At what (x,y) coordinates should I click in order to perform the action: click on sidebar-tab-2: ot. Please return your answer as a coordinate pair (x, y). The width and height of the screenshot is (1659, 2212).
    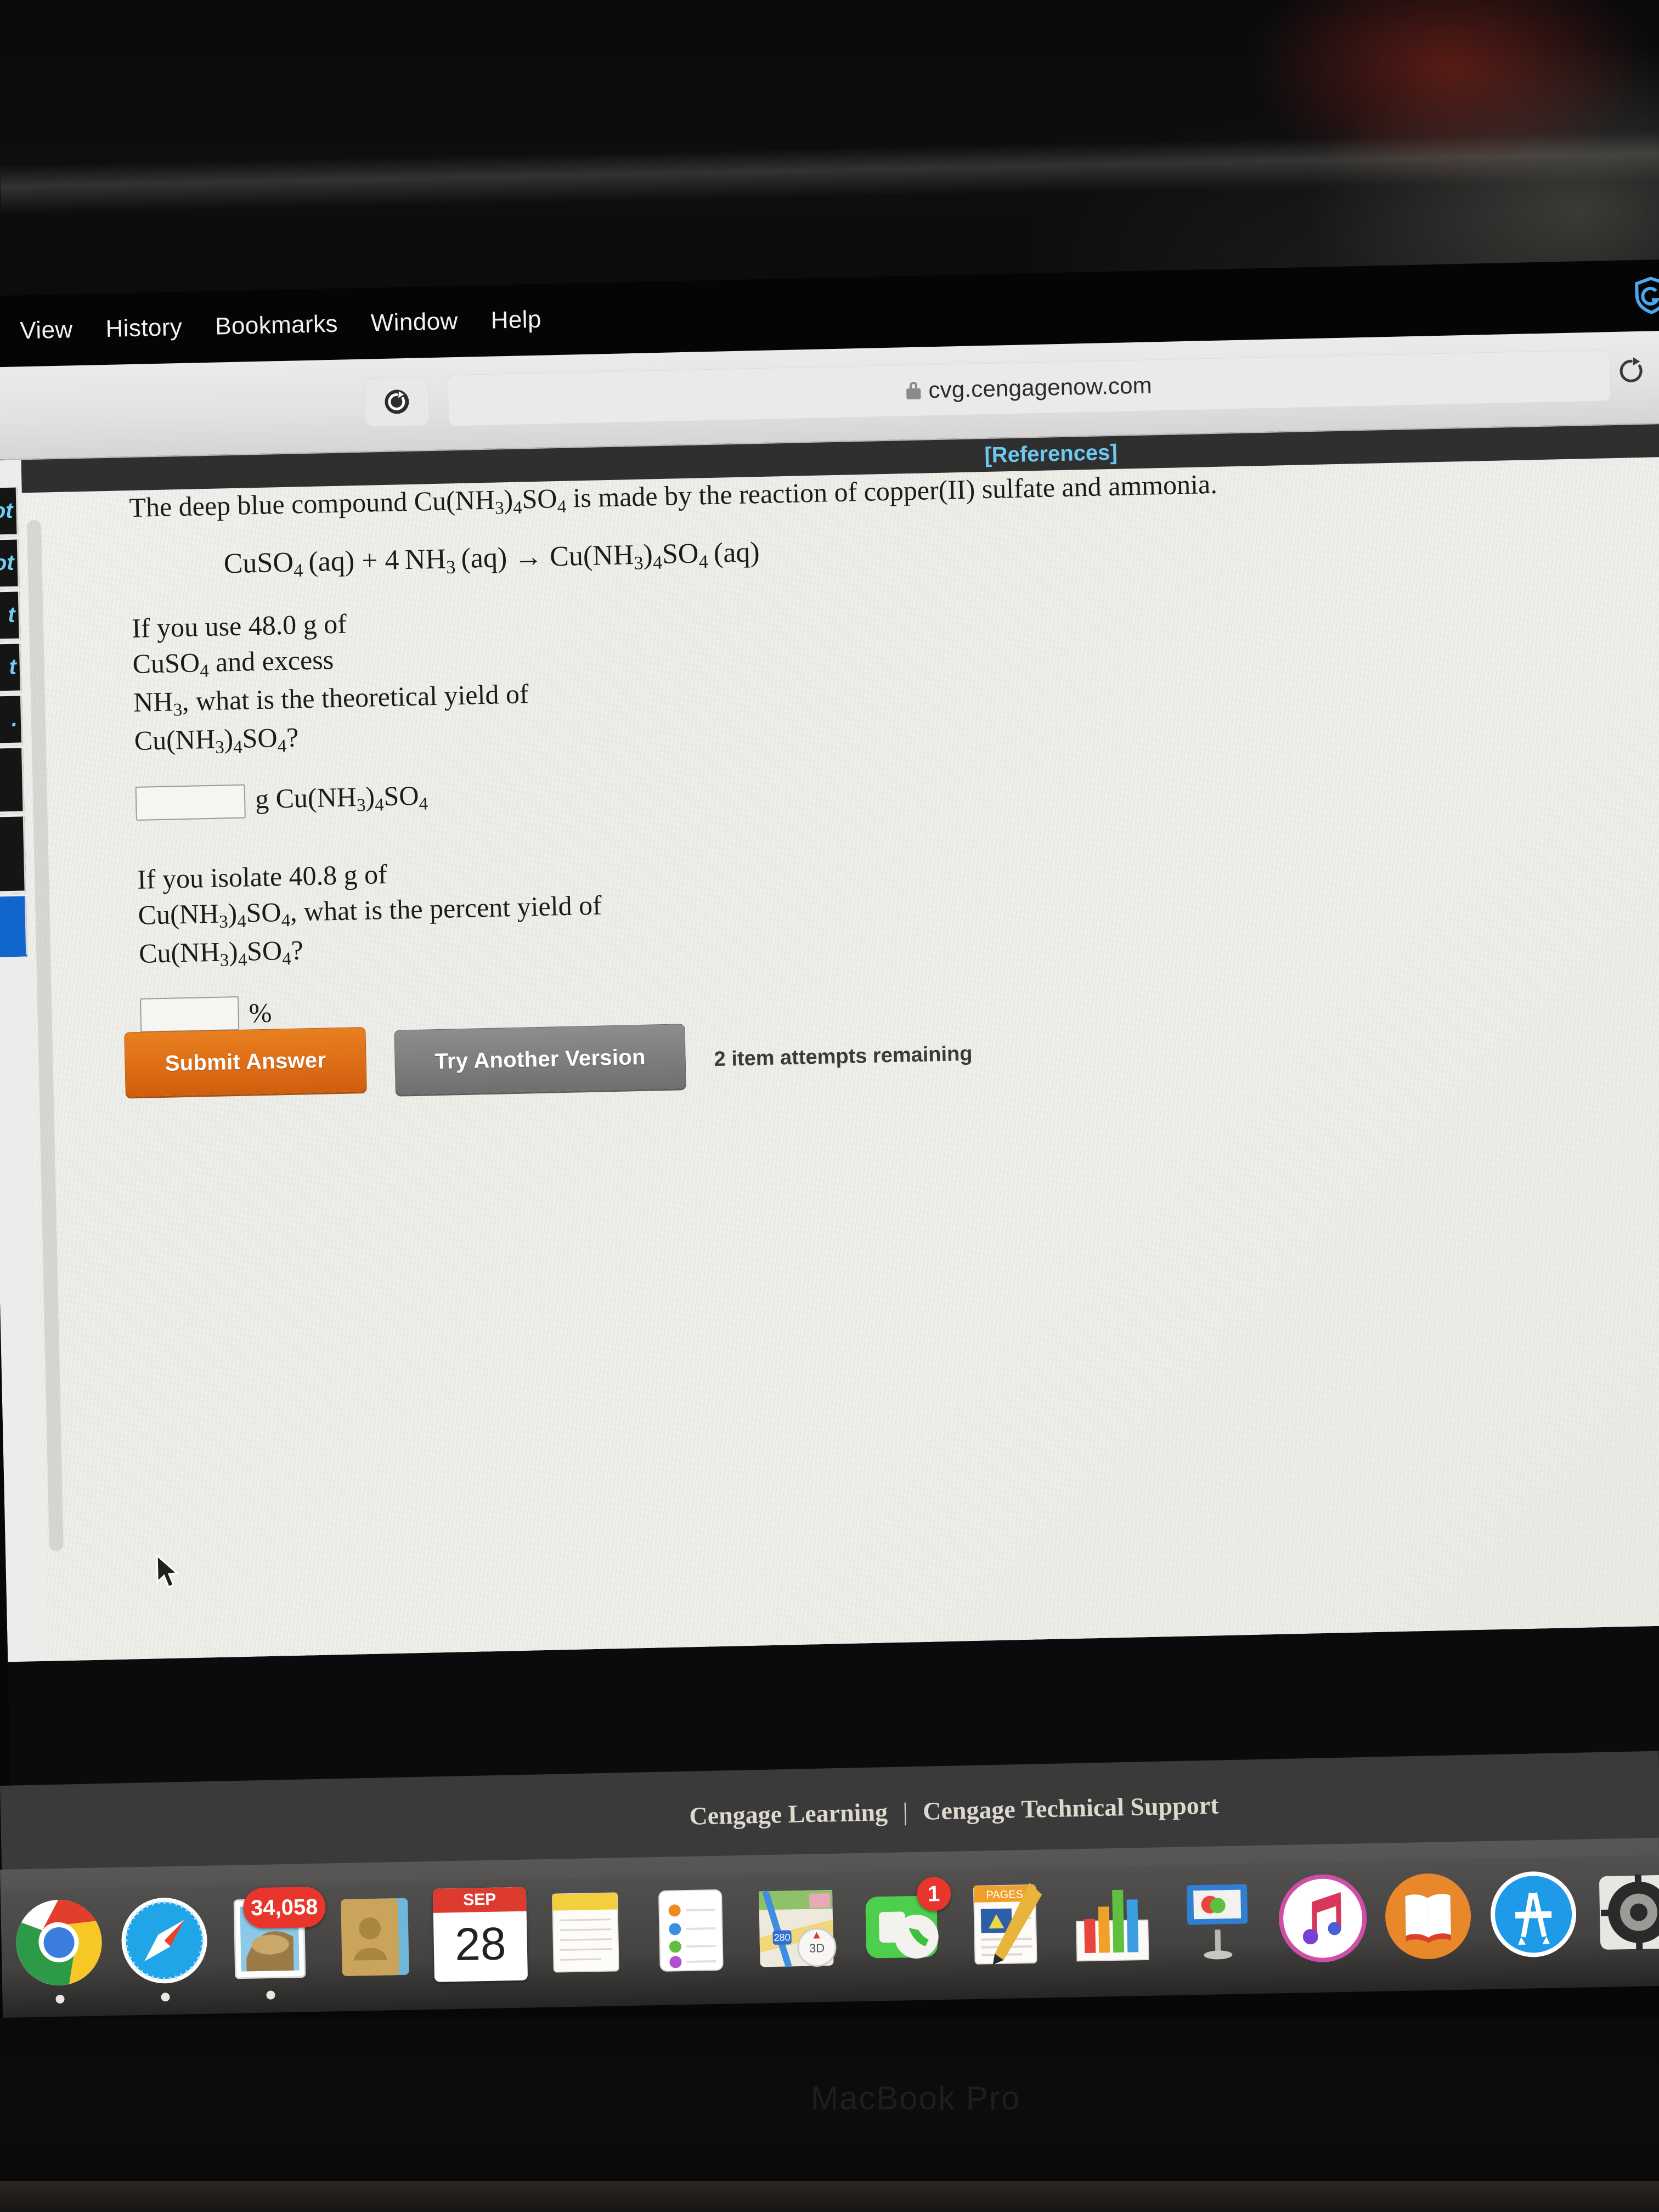
    Looking at the image, I should click on (10, 565).